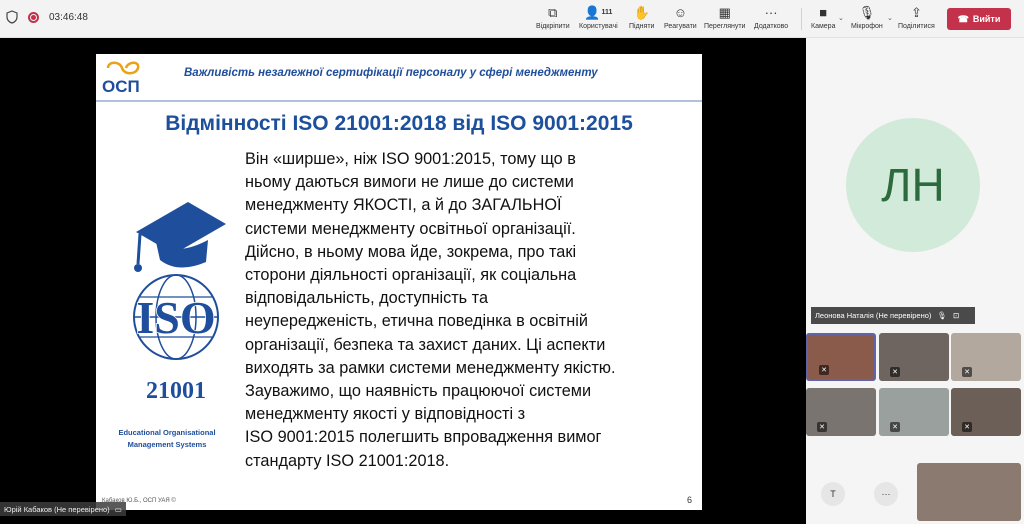 The image size is (1024, 524). I want to click on iso-21001-logo: ISO 21001, so click(179, 303).